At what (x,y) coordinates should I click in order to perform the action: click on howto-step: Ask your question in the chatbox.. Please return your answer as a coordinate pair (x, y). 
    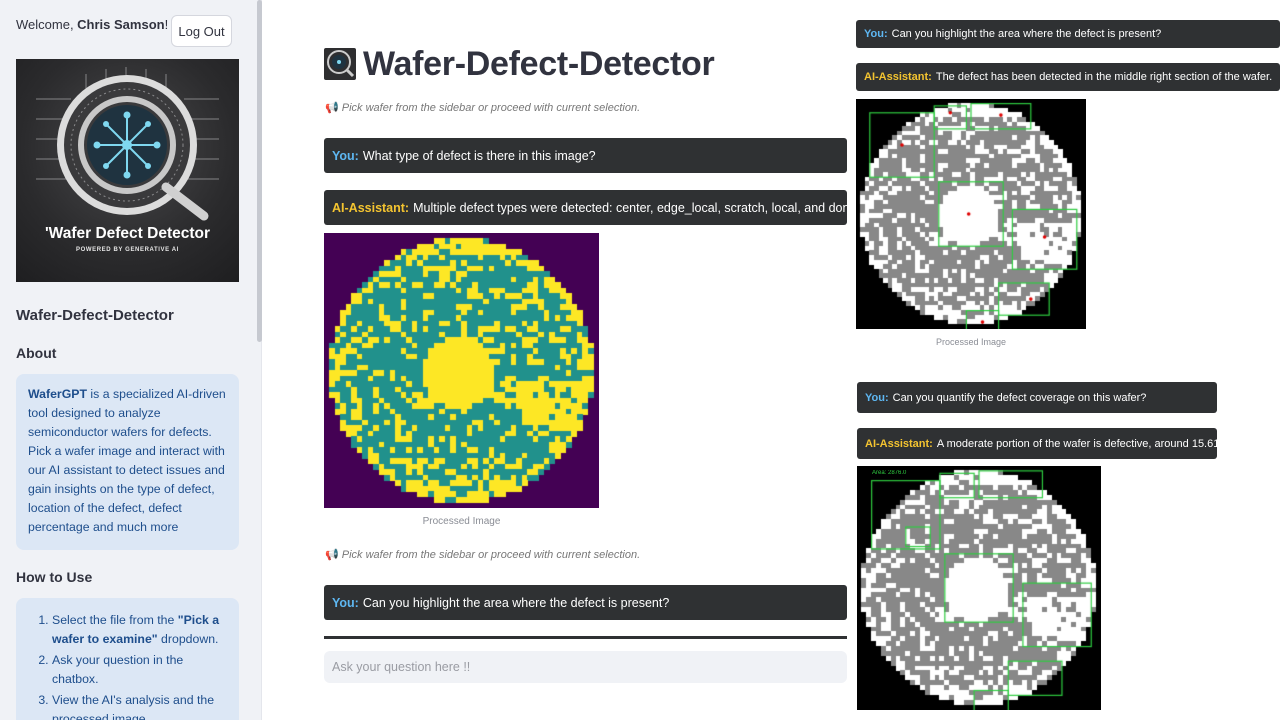
    Looking at the image, I should click on (139, 670).